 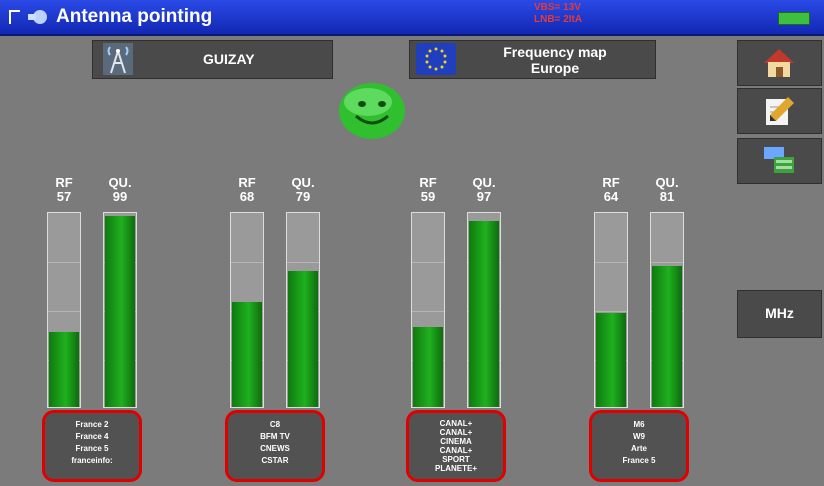 I want to click on qu-label: QU. 97, so click(x=484, y=190).